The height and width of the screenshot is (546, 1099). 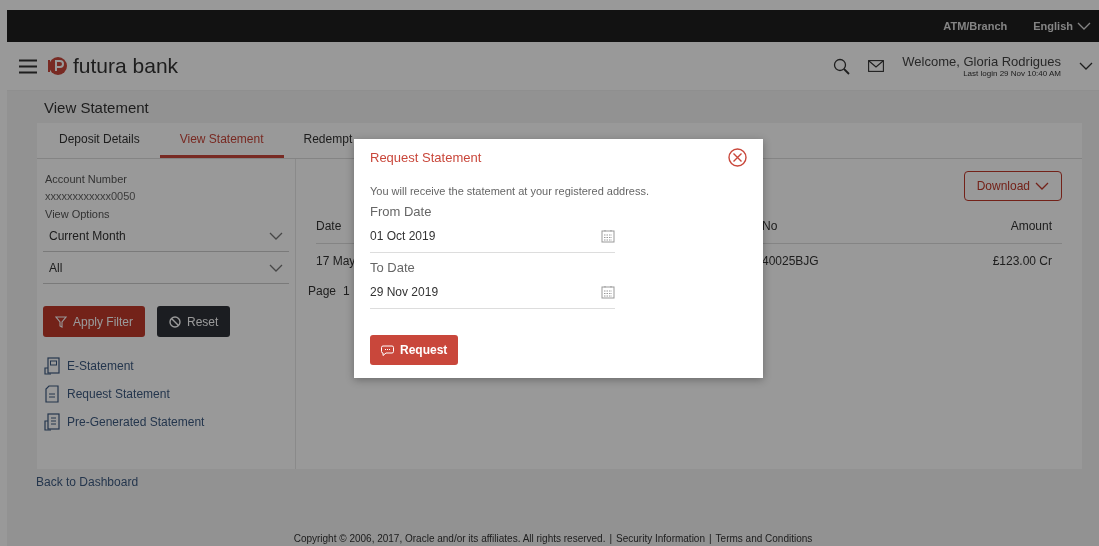 I want to click on view-options-label: View Options, so click(x=78, y=214).